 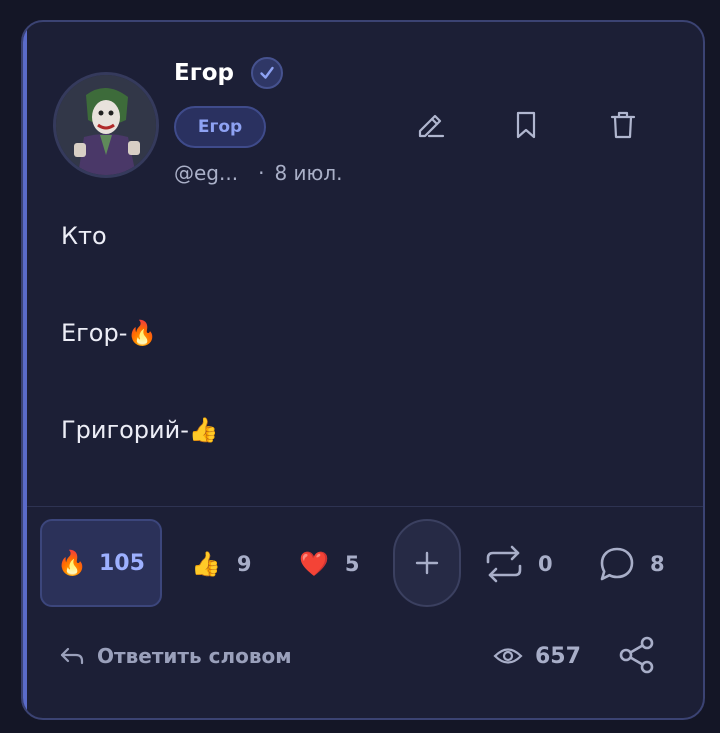 What do you see at coordinates (206, 564) in the screenshot?
I see `thumbs-up-emoji-icon: 👍` at bounding box center [206, 564].